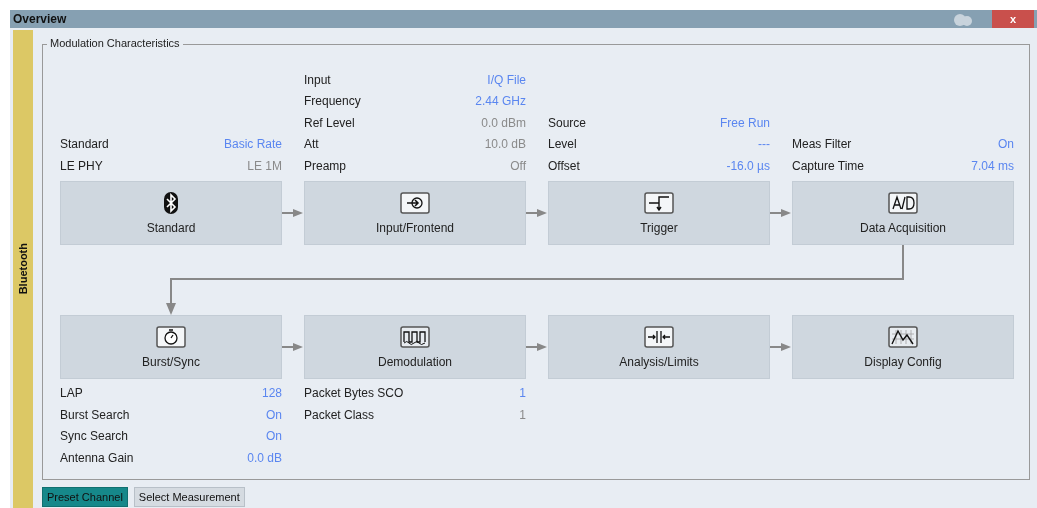 This screenshot has width=1037, height=508. I want to click on config-block: Display Config, so click(903, 346).